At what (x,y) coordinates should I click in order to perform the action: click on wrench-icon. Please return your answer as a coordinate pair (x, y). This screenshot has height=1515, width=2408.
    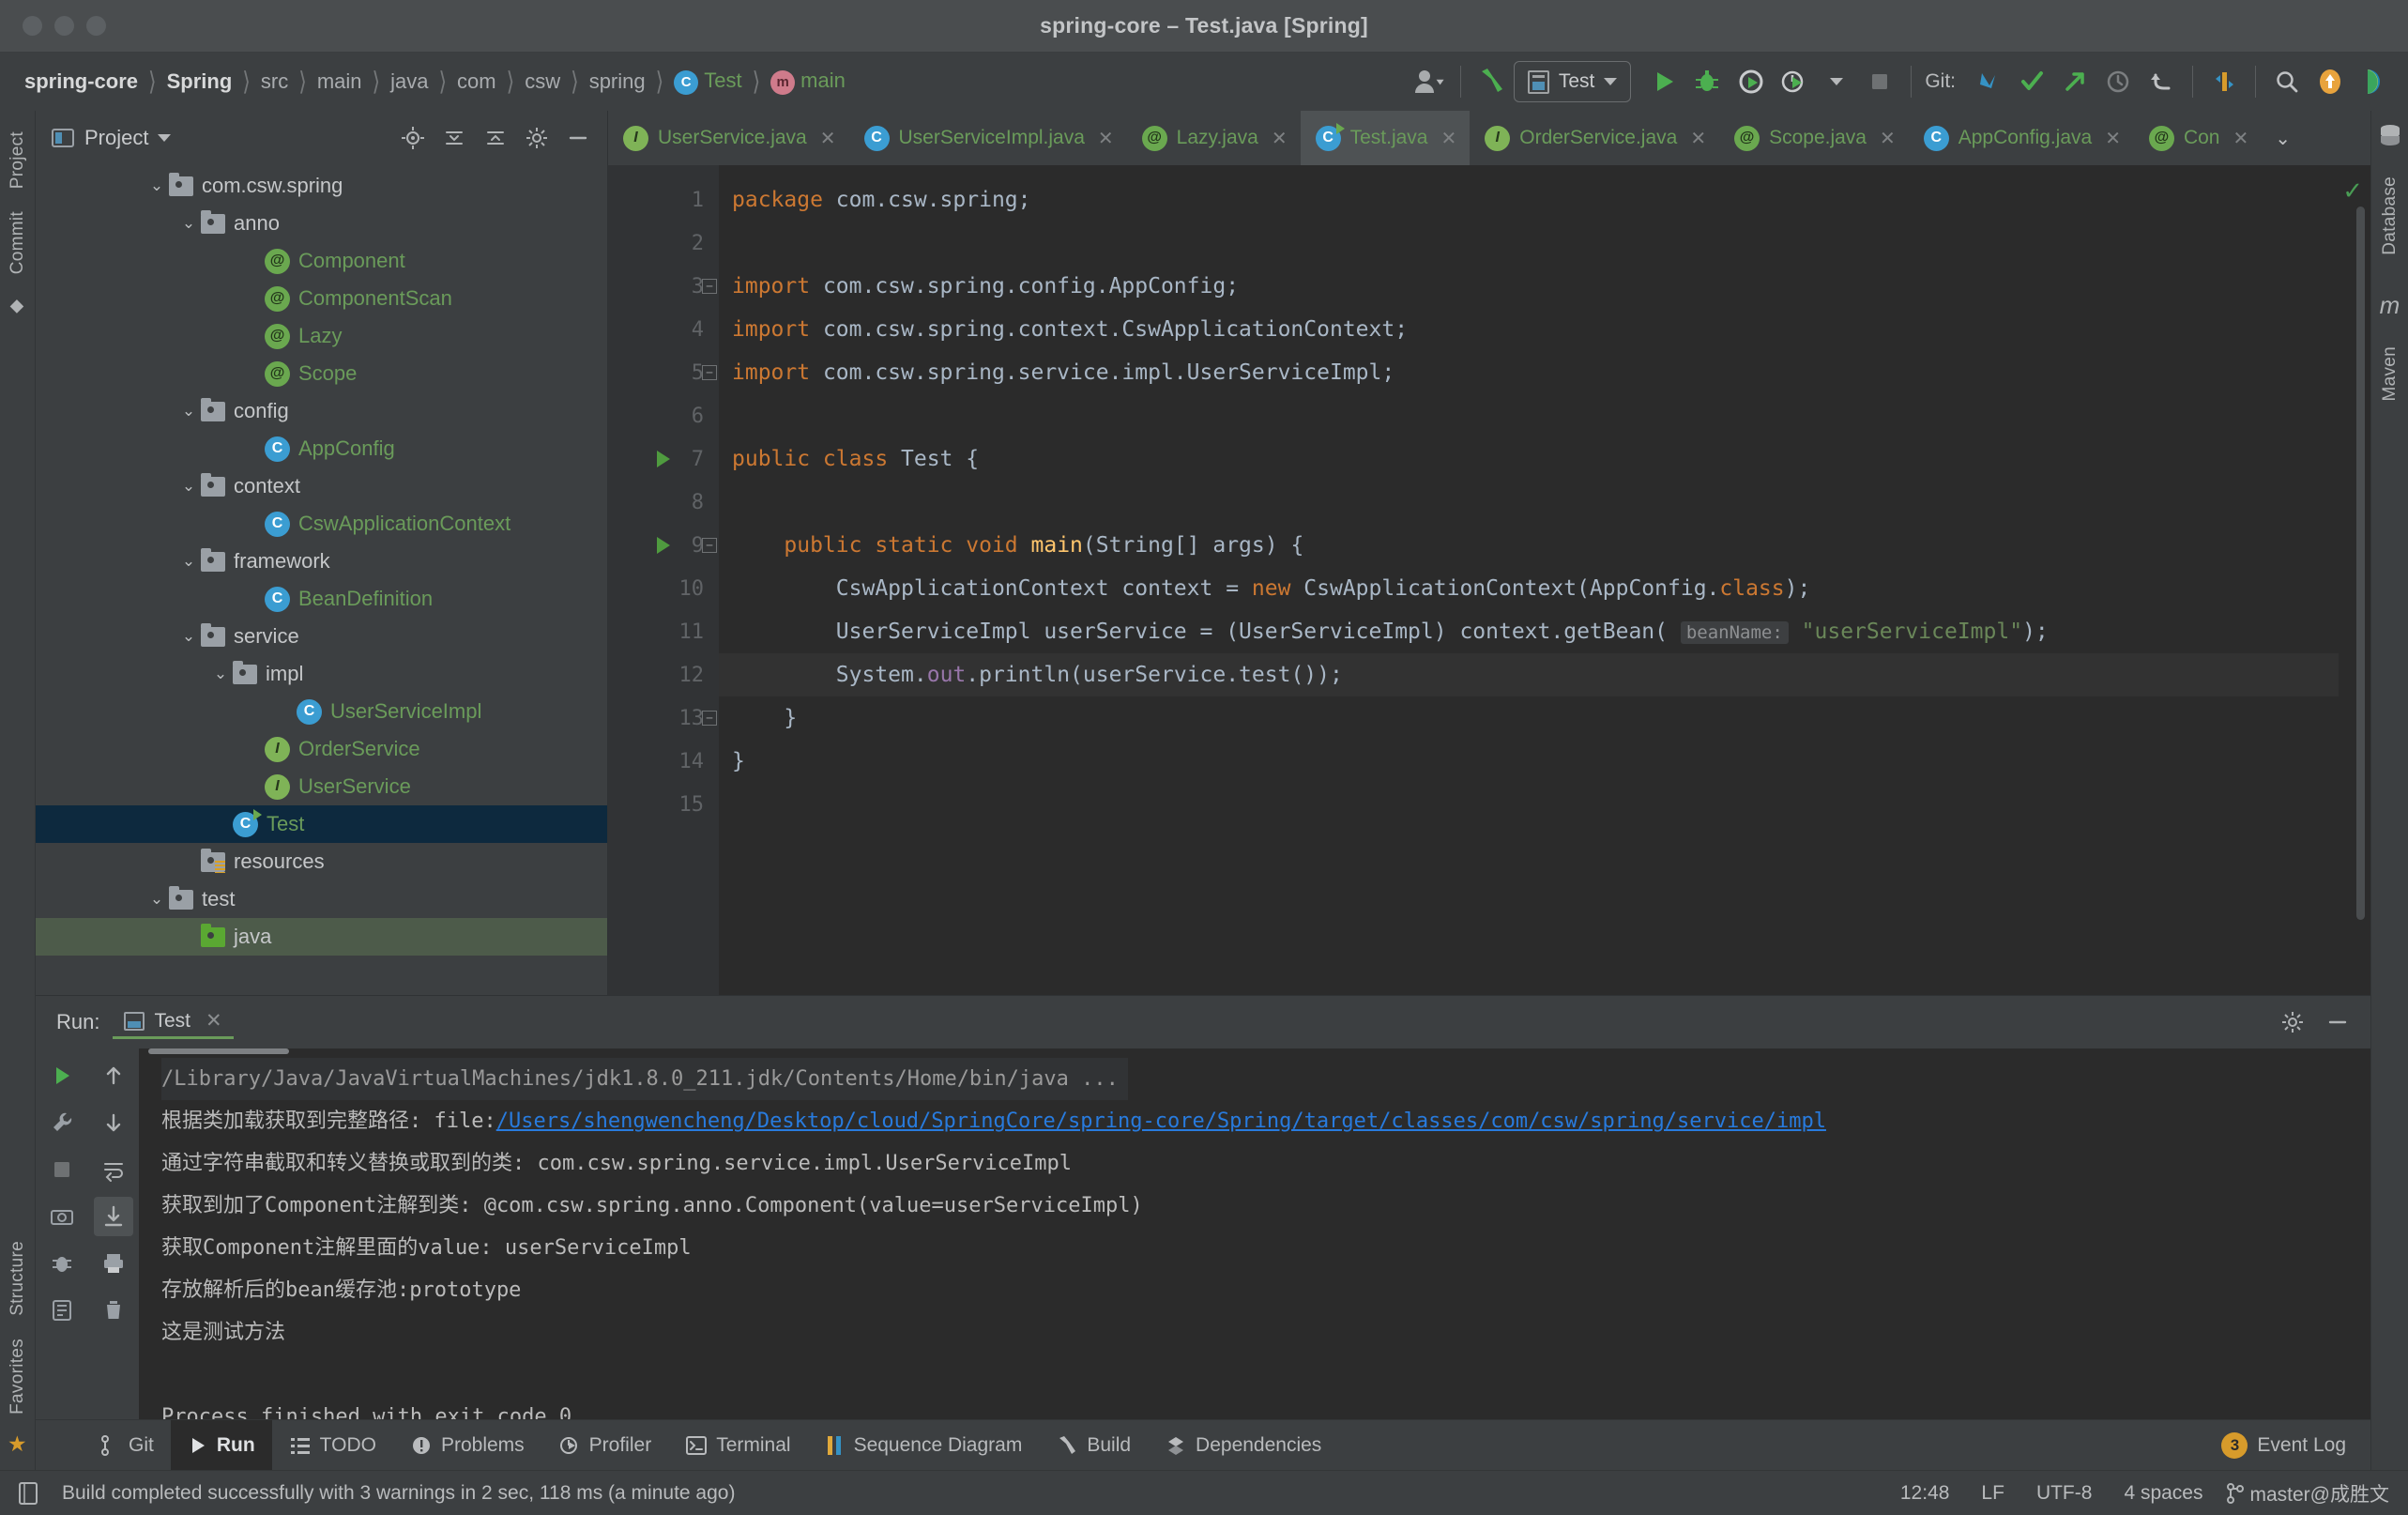
    Looking at the image, I should click on (62, 1122).